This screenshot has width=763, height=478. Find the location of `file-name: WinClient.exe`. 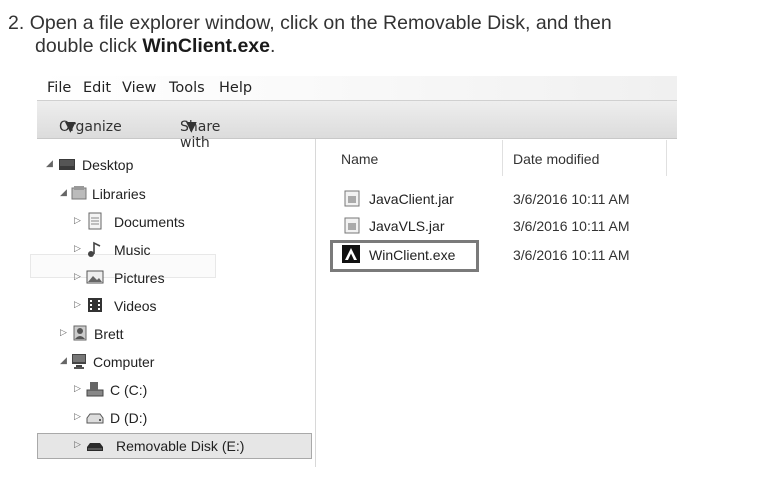

file-name: WinClient.exe is located at coordinates (412, 255).